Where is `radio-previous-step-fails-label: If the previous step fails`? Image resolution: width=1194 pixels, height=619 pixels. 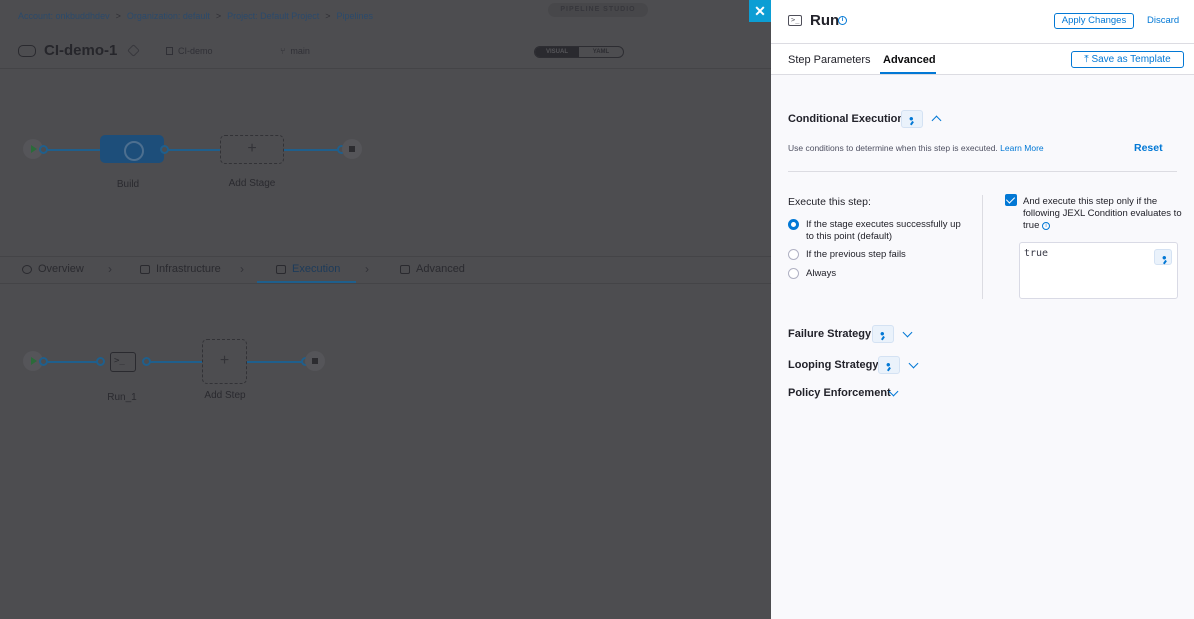 radio-previous-step-fails-label: If the previous step fails is located at coordinates (856, 255).